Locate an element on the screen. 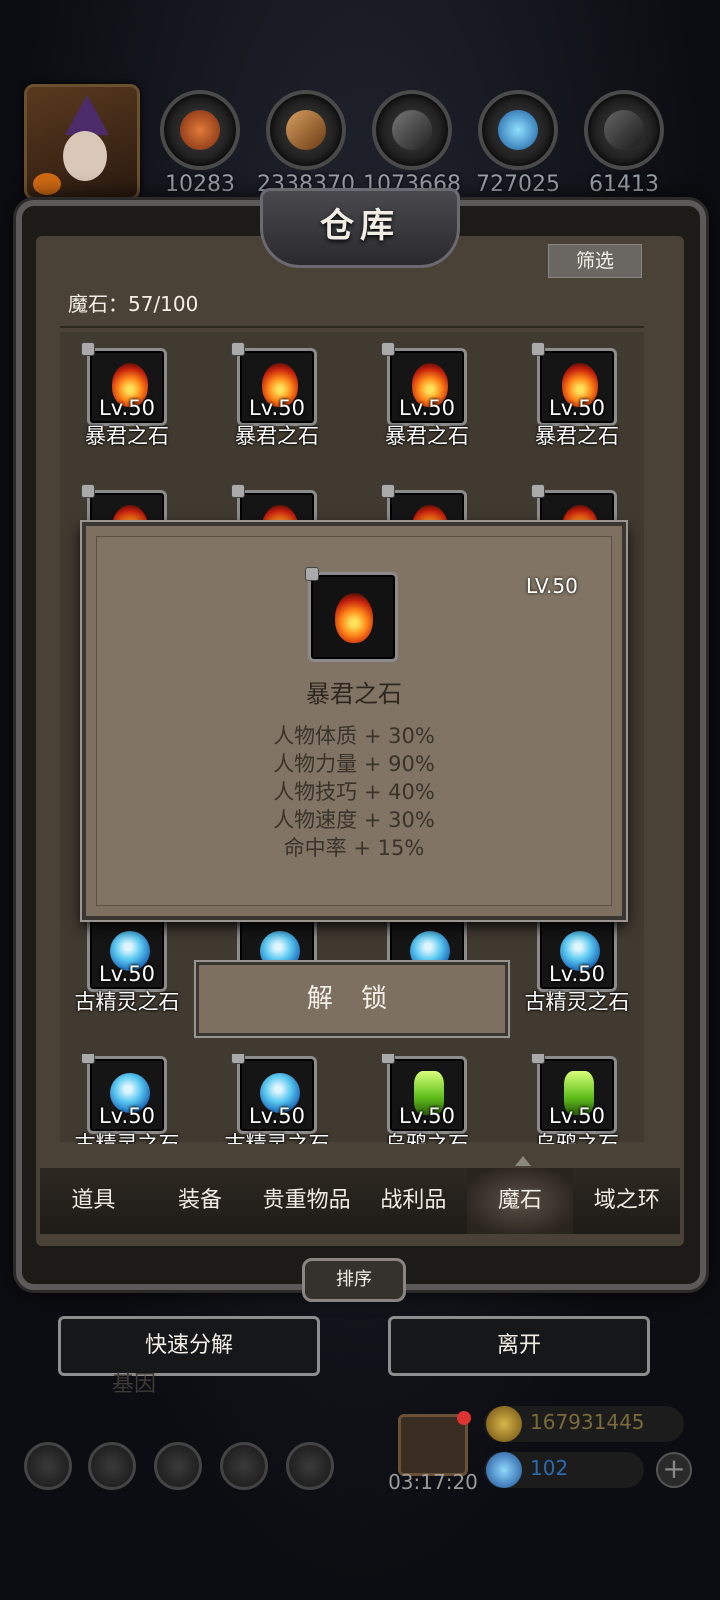 This screenshot has height=1600, width=720. modal-item-name: 暴君之石 is located at coordinates (354, 694).